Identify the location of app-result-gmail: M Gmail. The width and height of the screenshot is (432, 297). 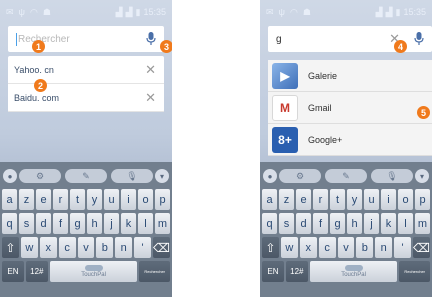
(350, 108).